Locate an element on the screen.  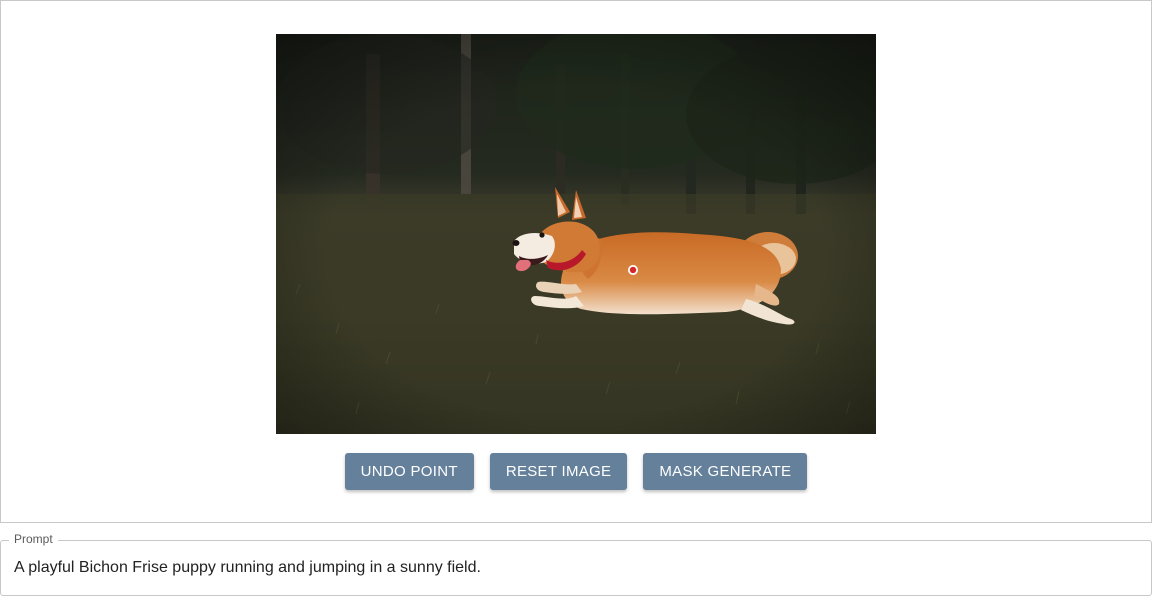
selection-point-marker is located at coordinates (633, 270).